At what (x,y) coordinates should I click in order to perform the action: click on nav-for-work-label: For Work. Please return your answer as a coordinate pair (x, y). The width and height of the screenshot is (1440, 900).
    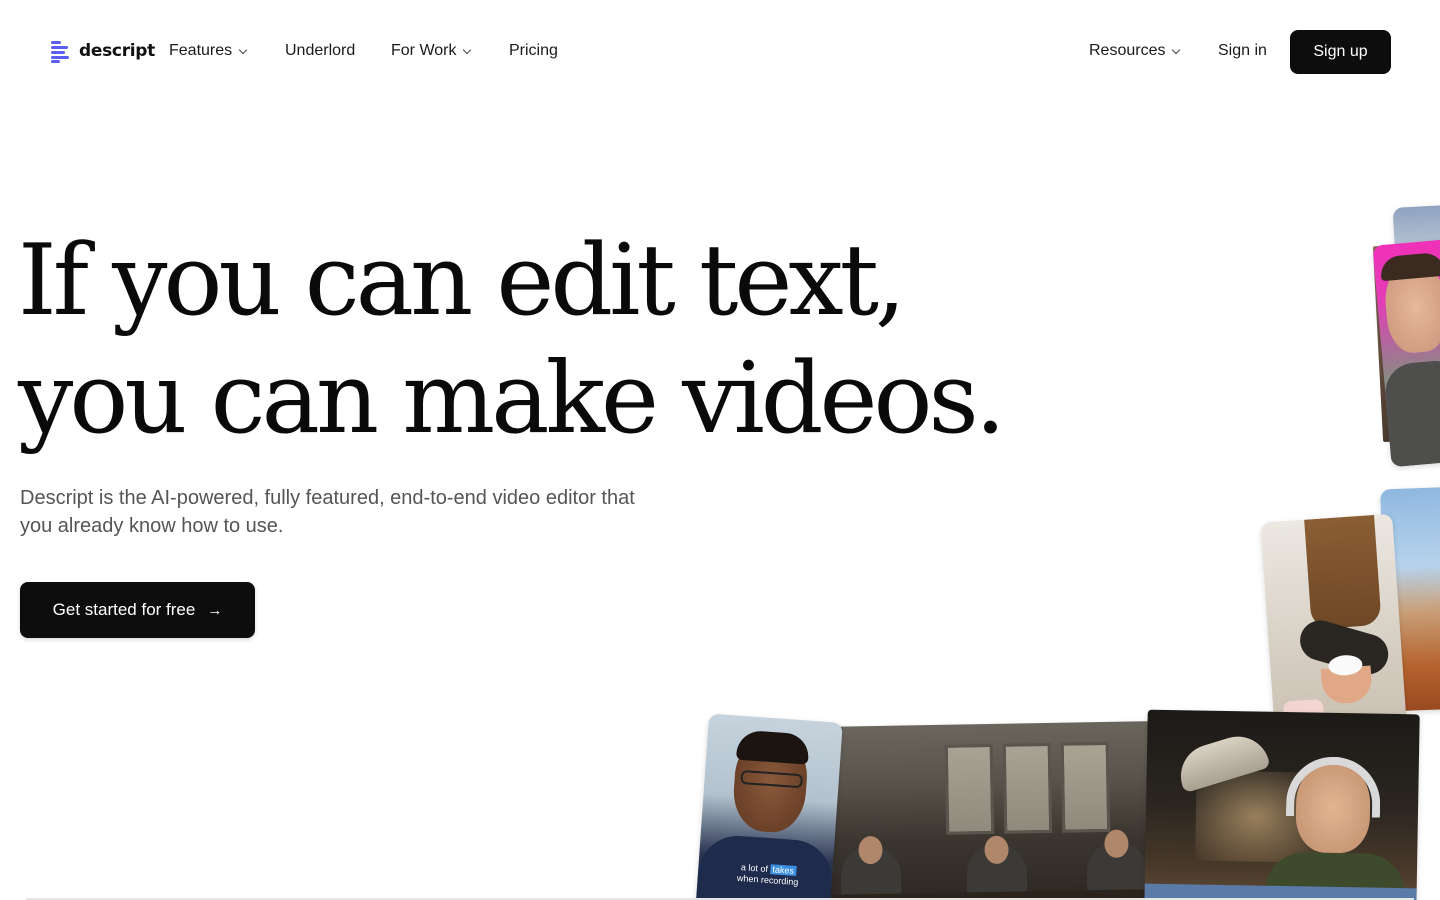
    Looking at the image, I should click on (424, 50).